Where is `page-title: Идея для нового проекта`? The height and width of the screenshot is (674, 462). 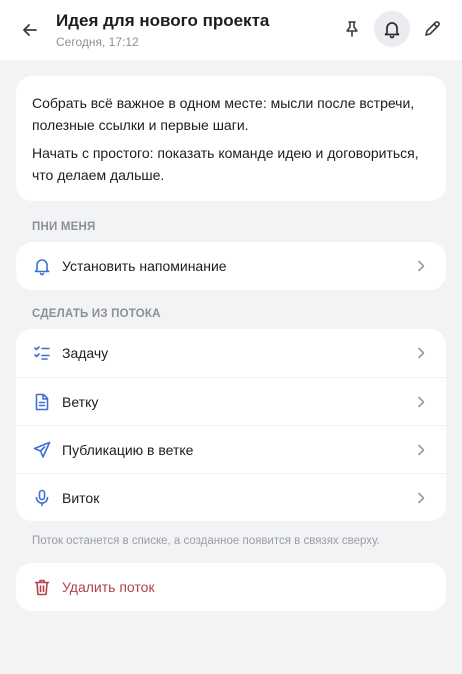
page-title: Идея для нового проекта is located at coordinates (163, 20).